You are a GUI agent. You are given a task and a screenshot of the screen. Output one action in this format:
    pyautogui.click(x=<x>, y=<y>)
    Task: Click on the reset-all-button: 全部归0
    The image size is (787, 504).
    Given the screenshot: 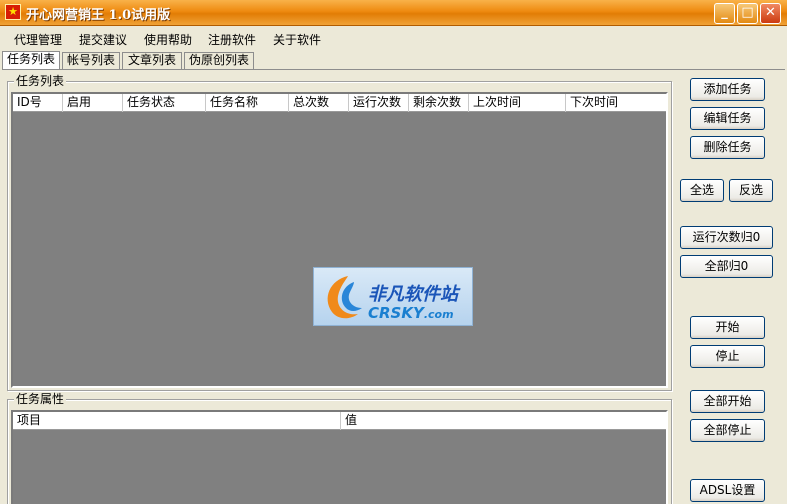 What is the action you would take?
    pyautogui.click(x=726, y=266)
    